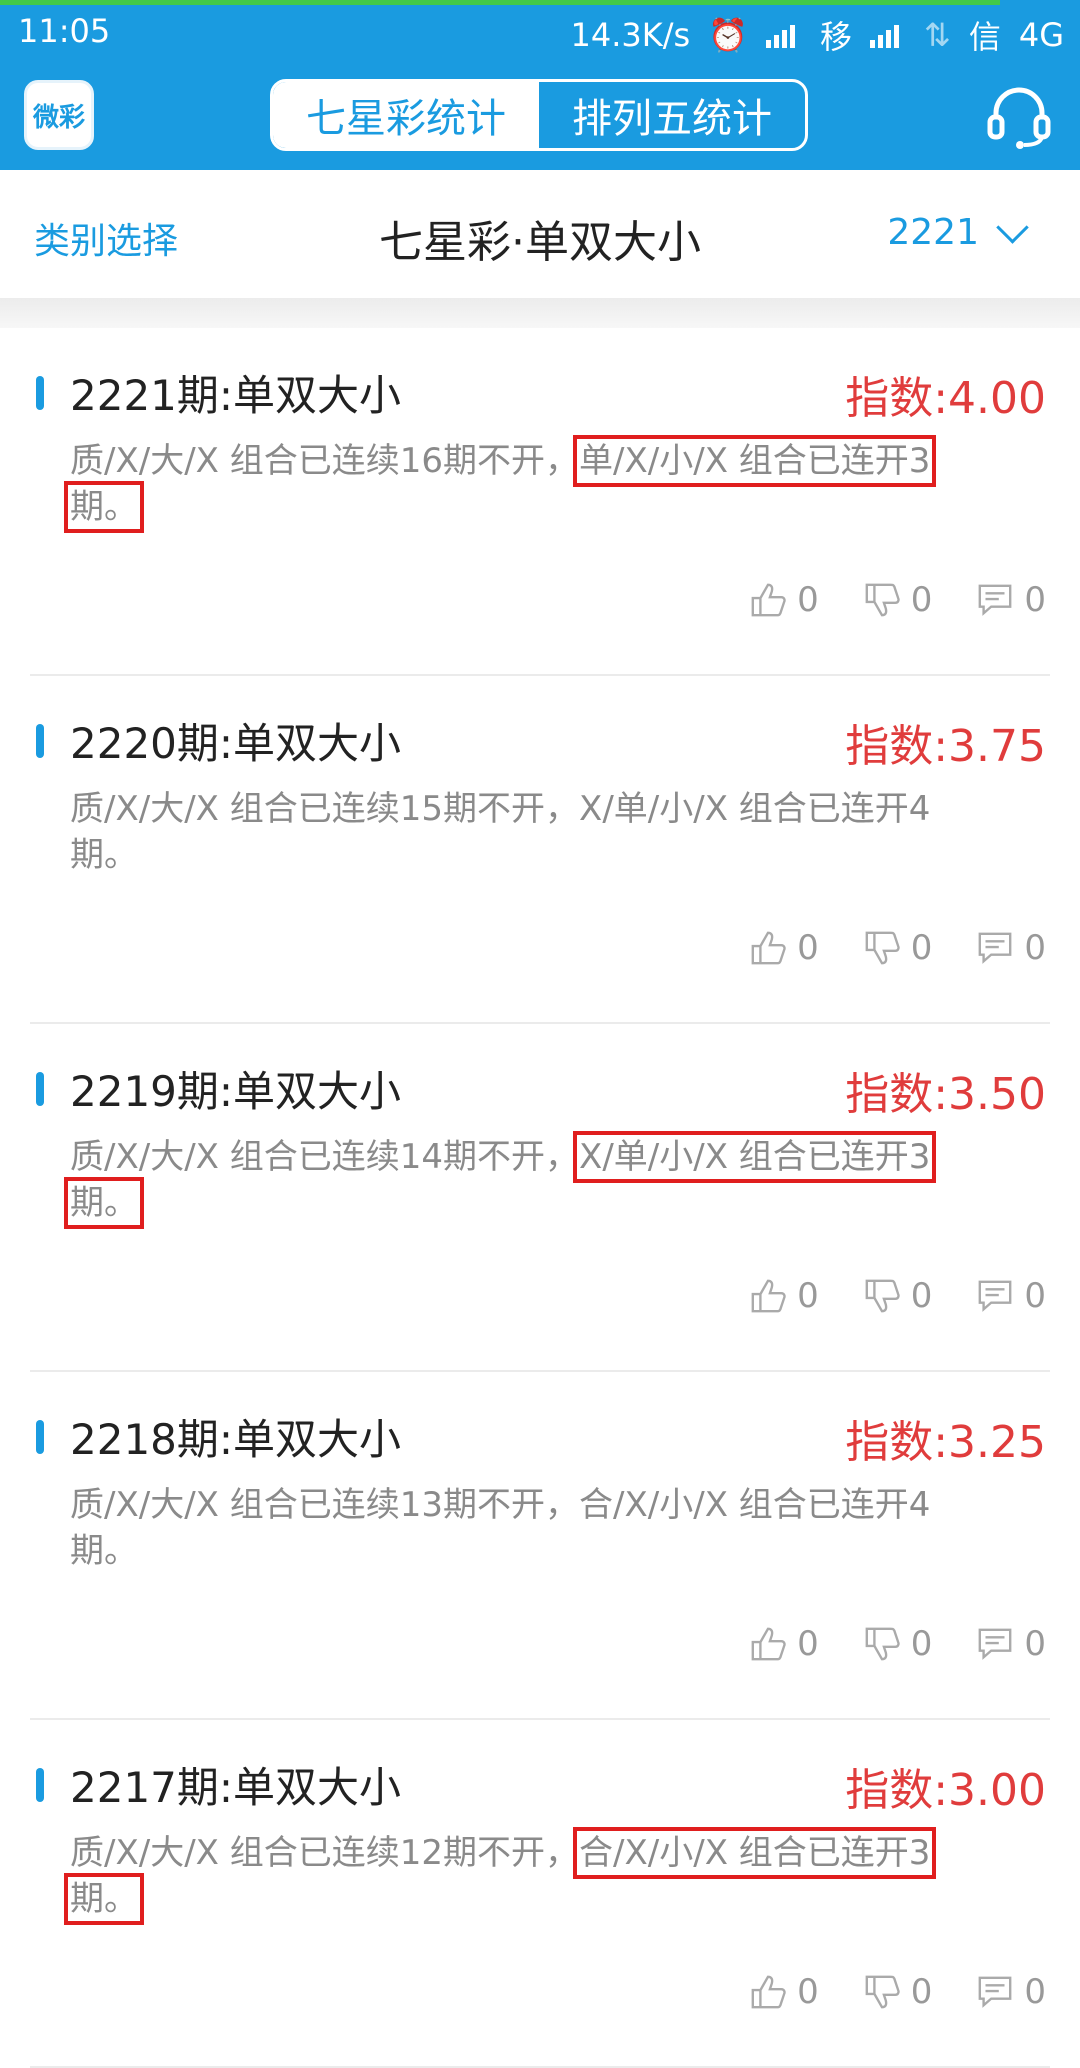  I want to click on desc-part: 合/X/小/X 组合已连开4, so click(755, 1505).